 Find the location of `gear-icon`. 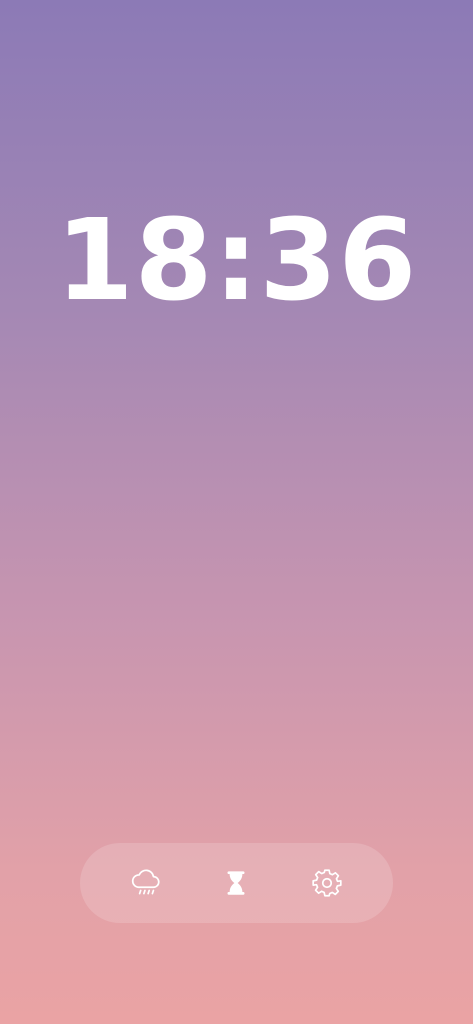

gear-icon is located at coordinates (327, 883).